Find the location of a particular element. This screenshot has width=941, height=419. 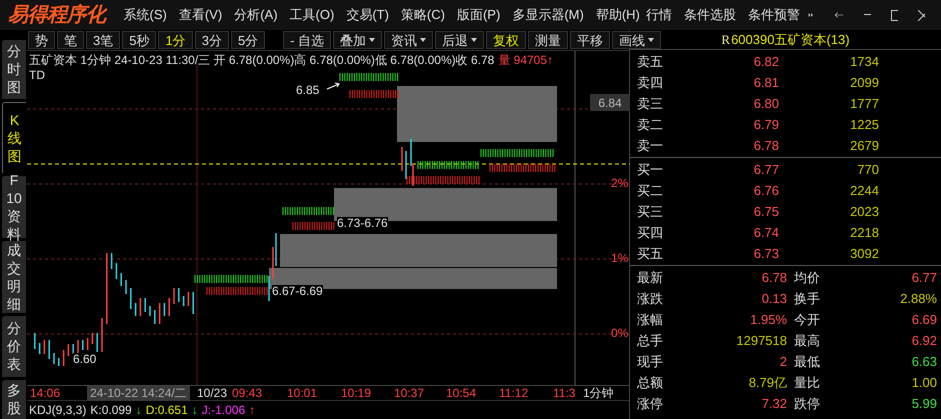

order-price: 6.80 is located at coordinates (765, 103).